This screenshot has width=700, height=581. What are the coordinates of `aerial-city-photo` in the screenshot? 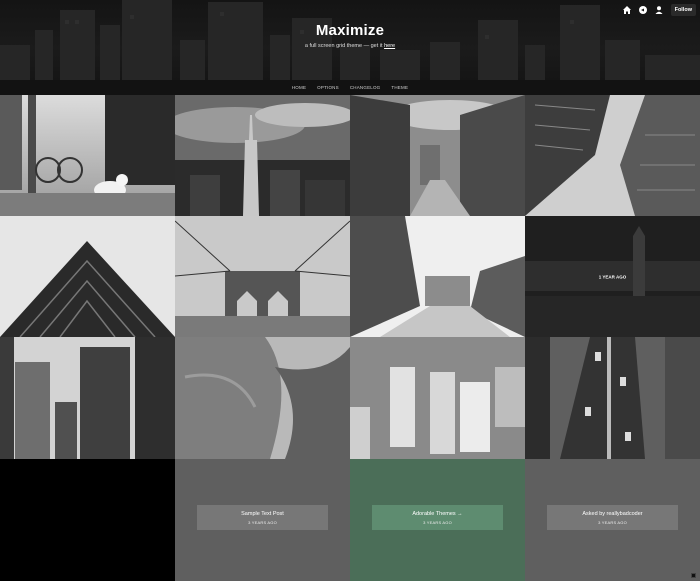 It's located at (437, 398).